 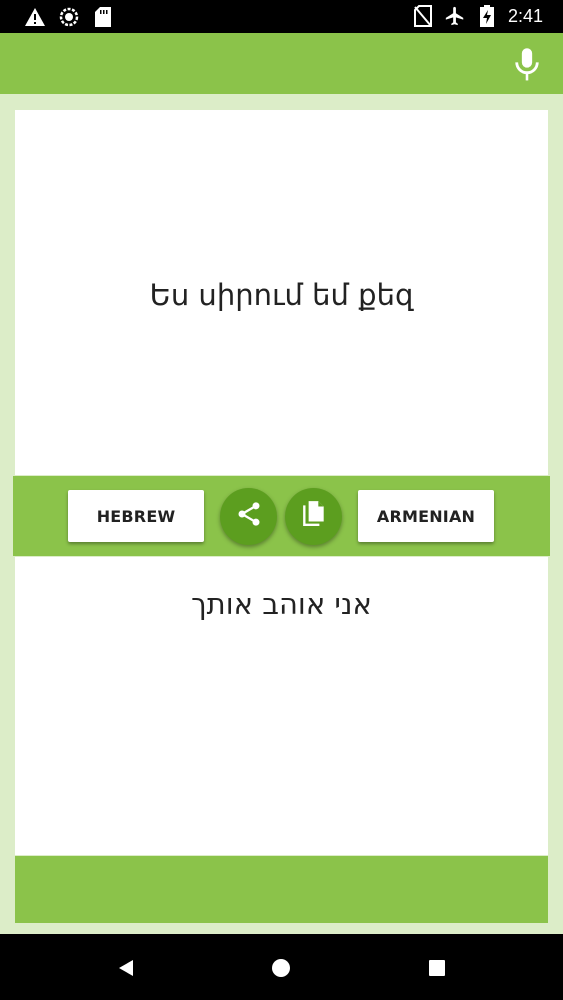 What do you see at coordinates (423, 16) in the screenshot?
I see `no-sim-icon` at bounding box center [423, 16].